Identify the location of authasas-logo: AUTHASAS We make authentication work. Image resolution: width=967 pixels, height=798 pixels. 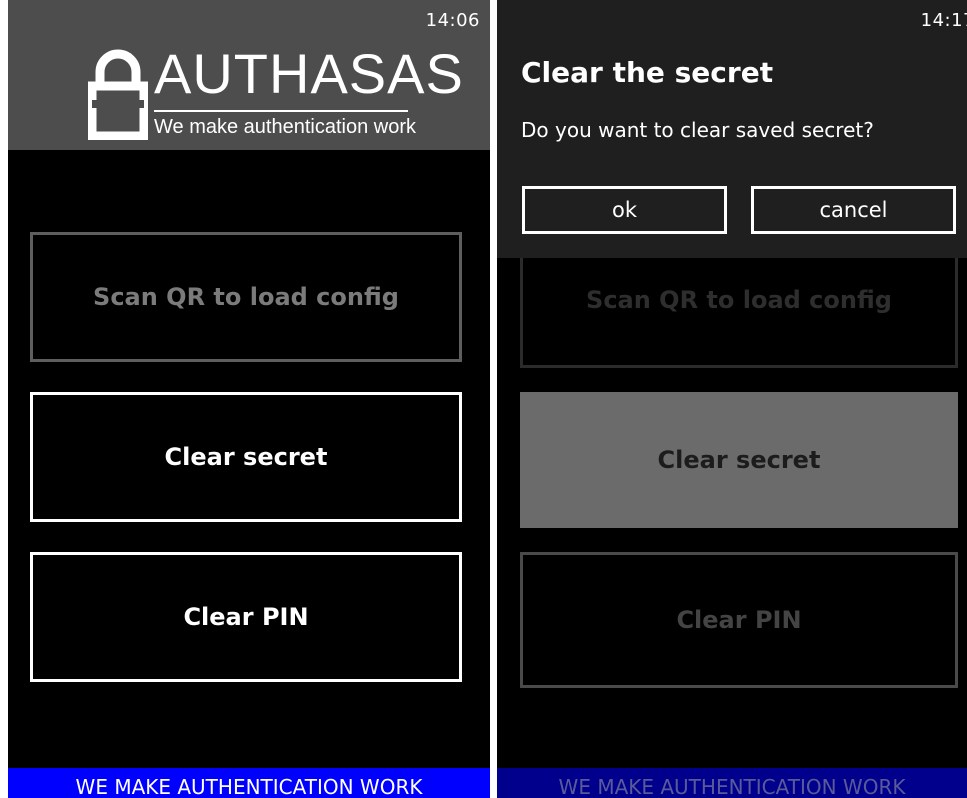
(275, 94).